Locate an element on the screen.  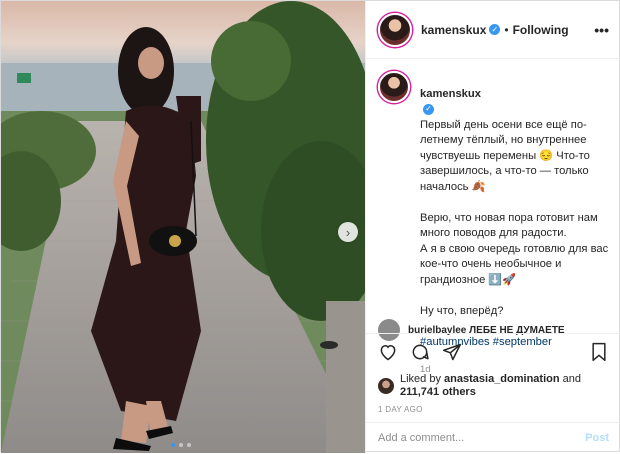
username-link: kamenskux is located at coordinates (453, 30).